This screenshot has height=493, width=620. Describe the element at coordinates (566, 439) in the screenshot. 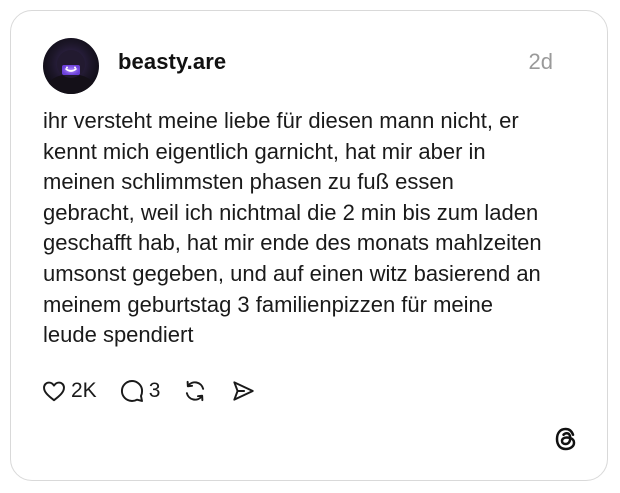

I see `threads-logo-icon` at that location.